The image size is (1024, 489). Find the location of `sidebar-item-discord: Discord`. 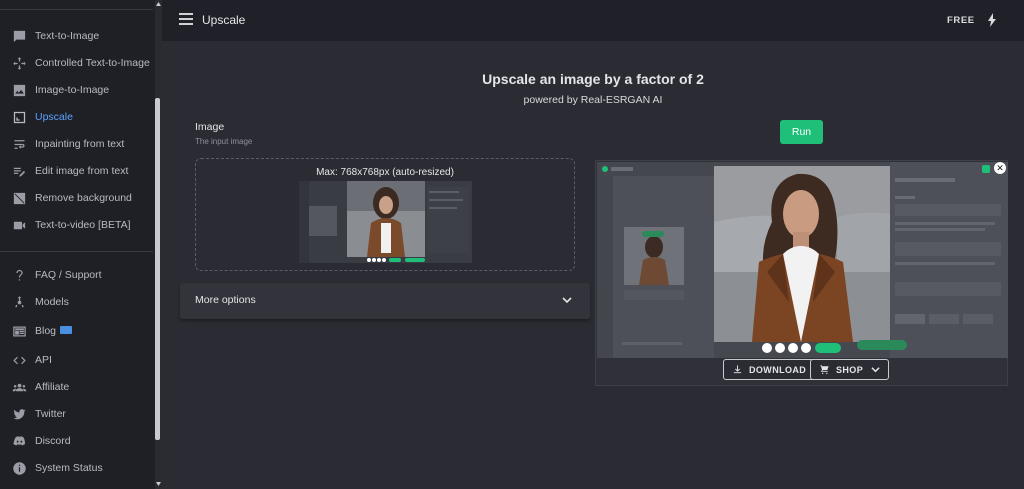

sidebar-item-discord: Discord is located at coordinates (76, 441).